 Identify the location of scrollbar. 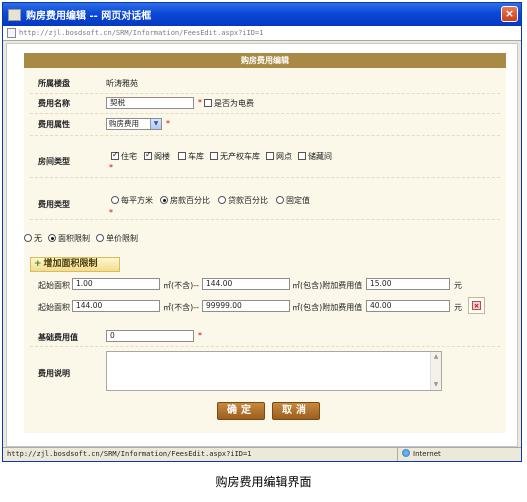
(435, 371).